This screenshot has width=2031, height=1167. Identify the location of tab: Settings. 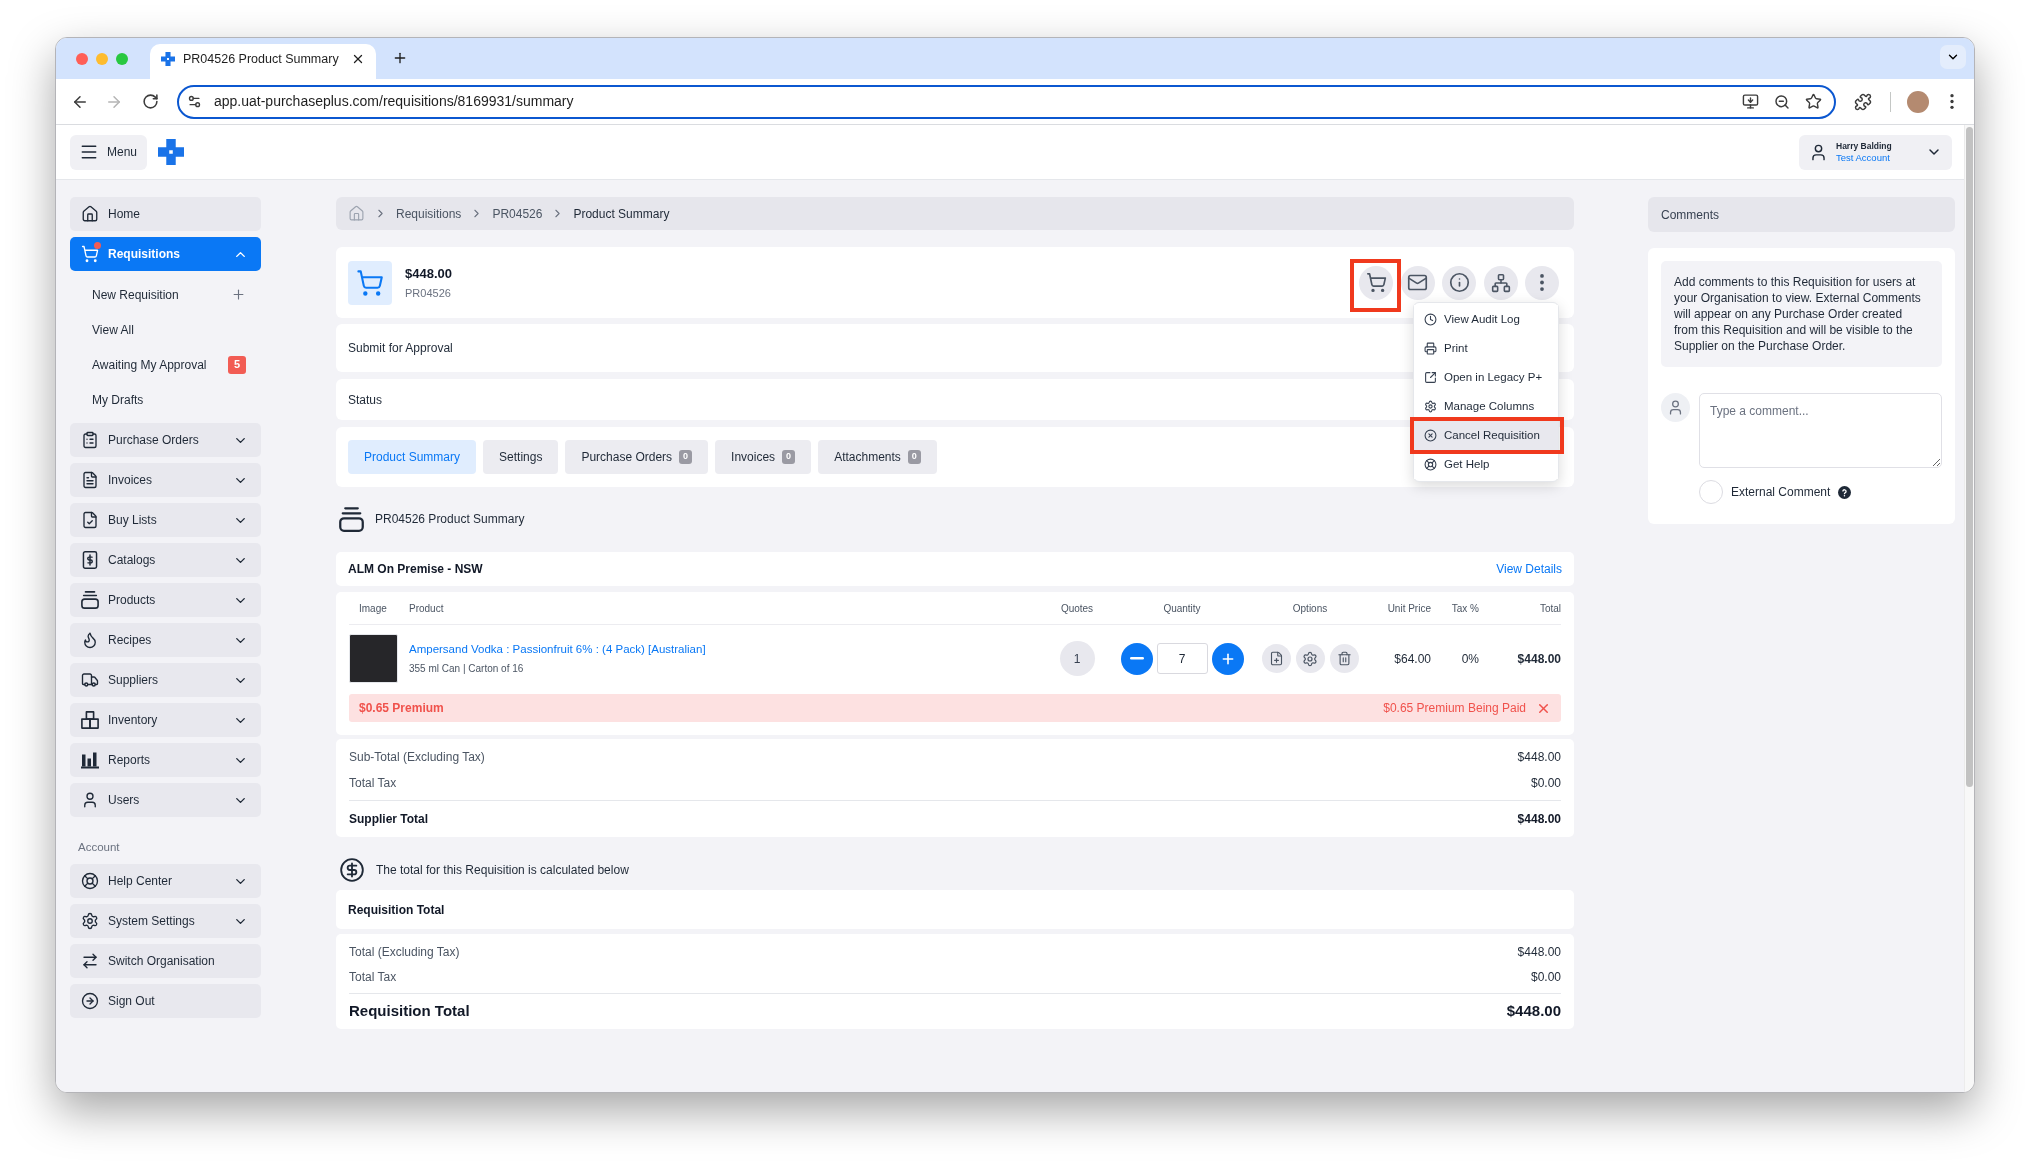
(521, 457).